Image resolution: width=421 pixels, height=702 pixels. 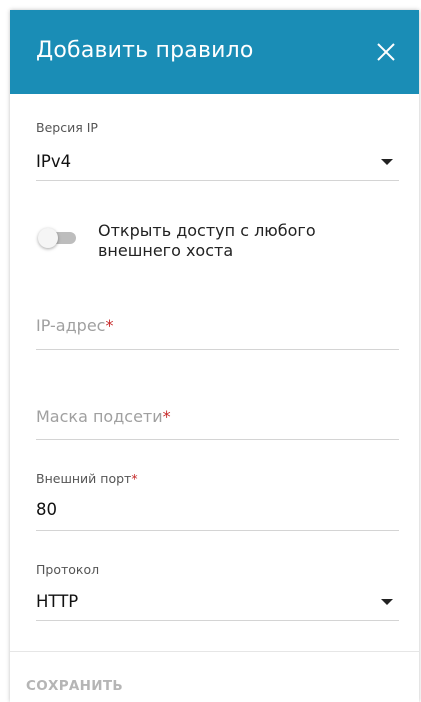 I want to click on external-port-value: 80, so click(x=46, y=509).